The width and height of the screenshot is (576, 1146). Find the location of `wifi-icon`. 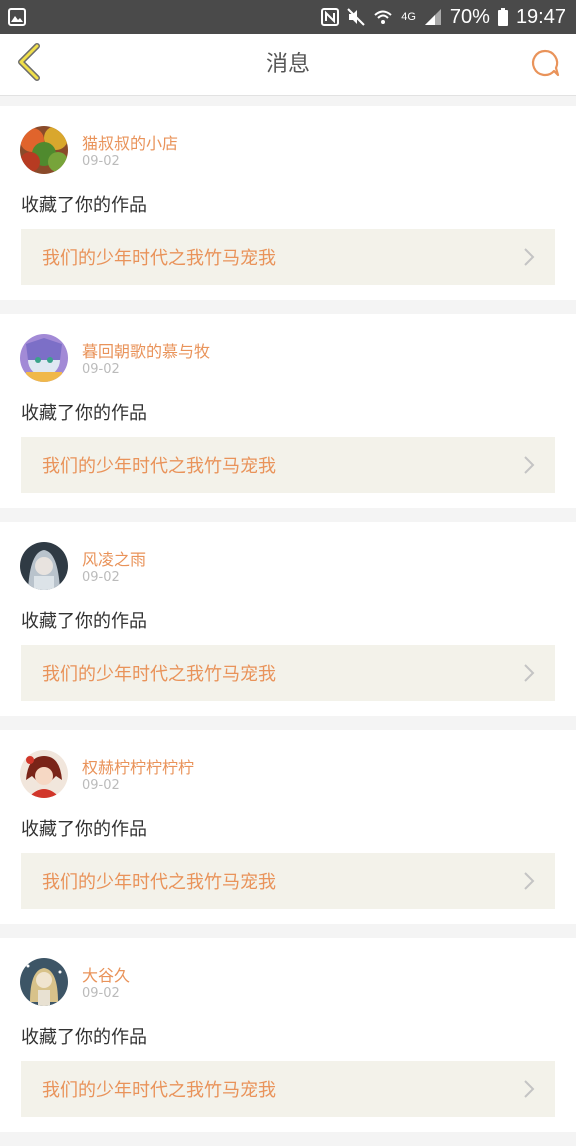

wifi-icon is located at coordinates (383, 17).